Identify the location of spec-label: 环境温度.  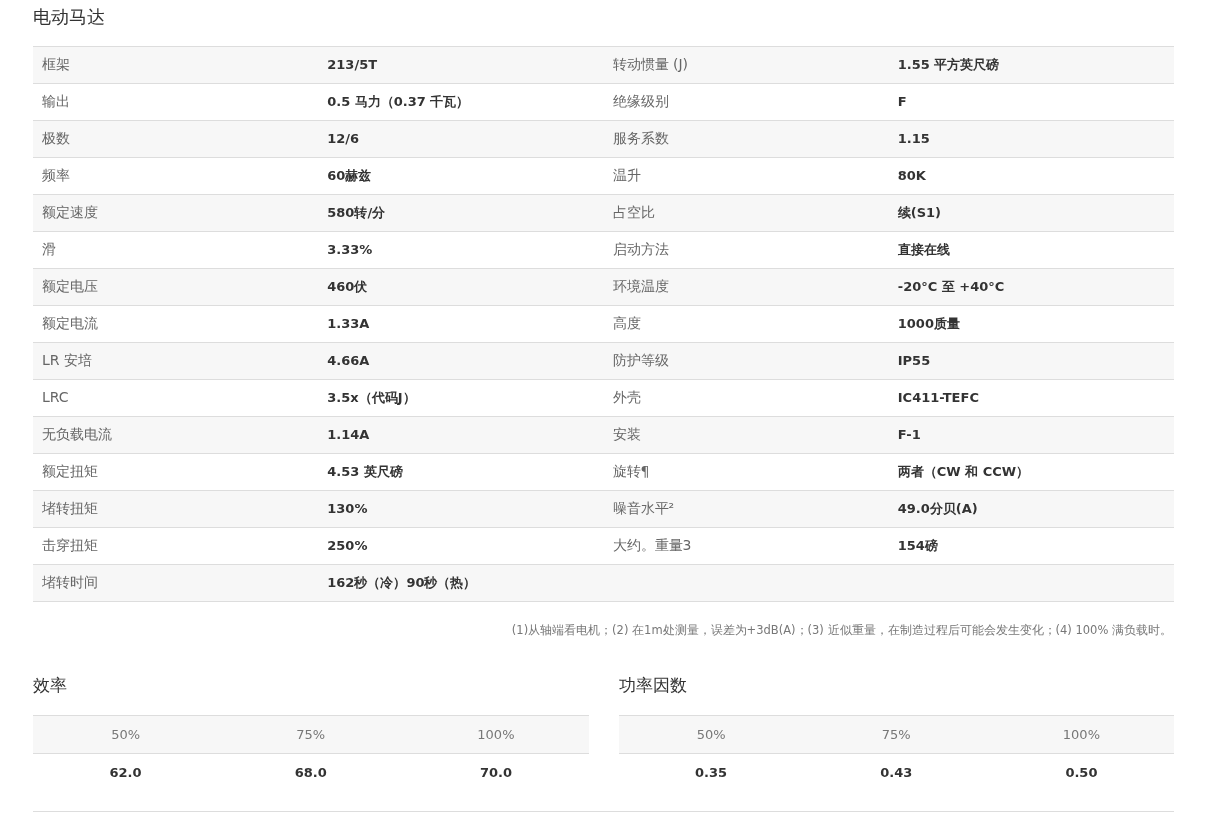
(746, 287).